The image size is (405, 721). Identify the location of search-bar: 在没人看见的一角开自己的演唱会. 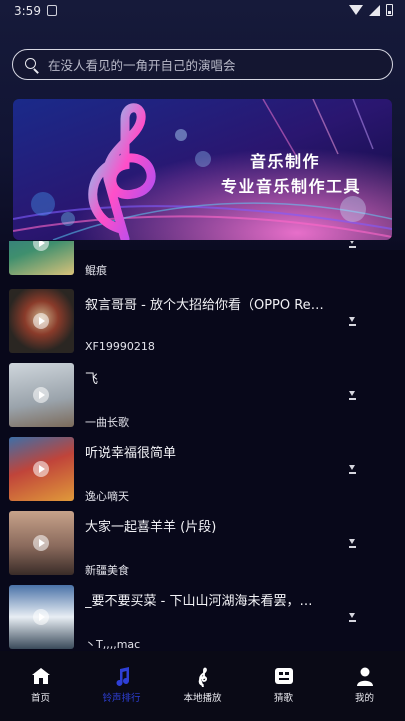
(202, 64).